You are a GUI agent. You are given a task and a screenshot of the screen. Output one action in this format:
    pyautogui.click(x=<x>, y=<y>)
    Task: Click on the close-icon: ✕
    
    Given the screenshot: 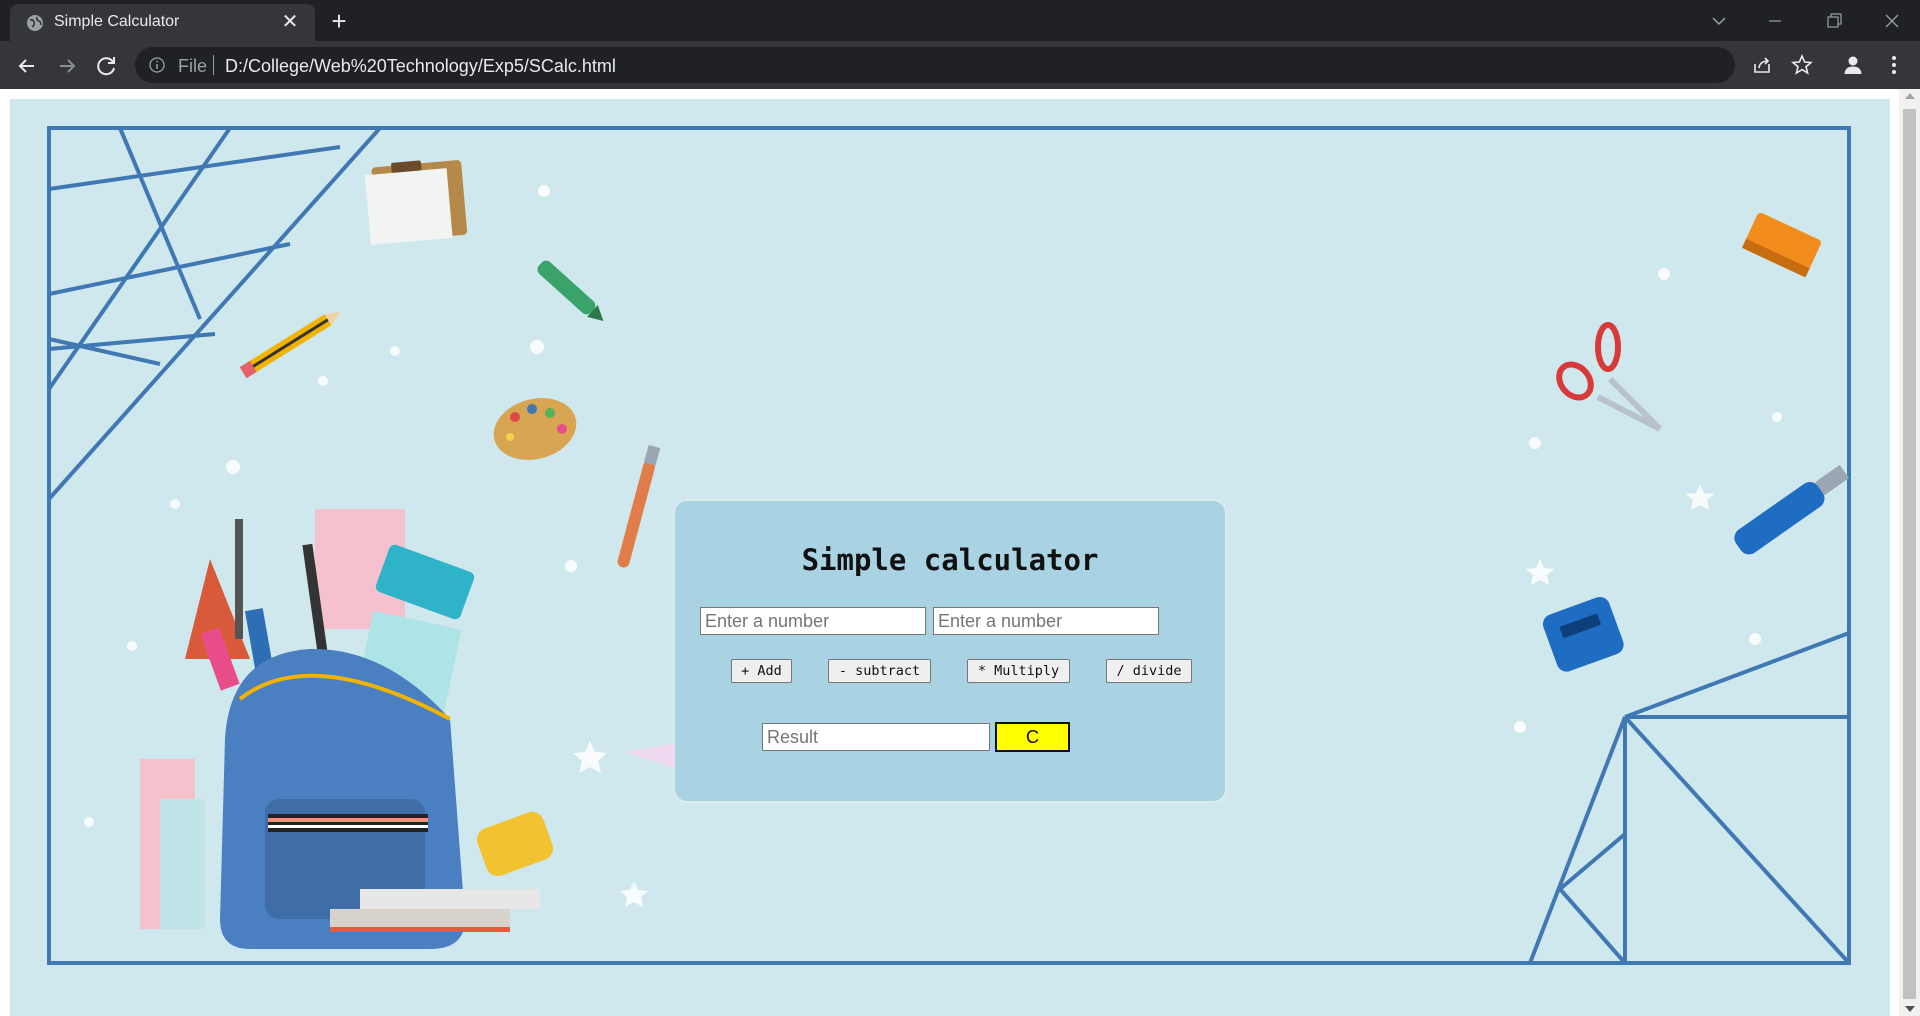 What is the action you would take?
    pyautogui.click(x=290, y=22)
    